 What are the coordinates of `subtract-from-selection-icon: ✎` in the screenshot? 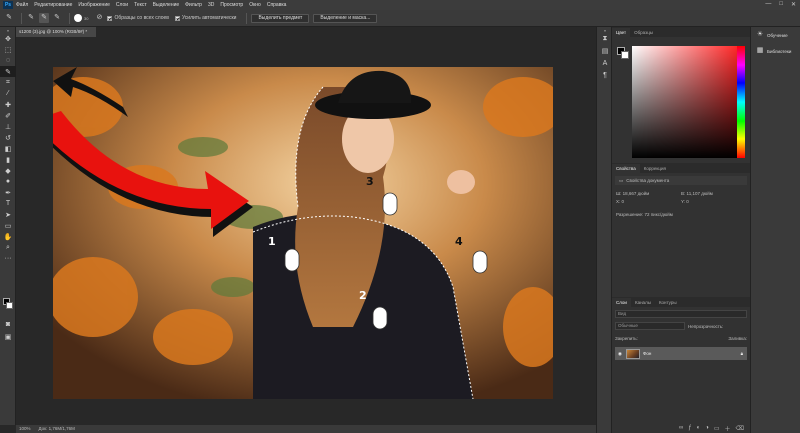 It's located at (57, 18).